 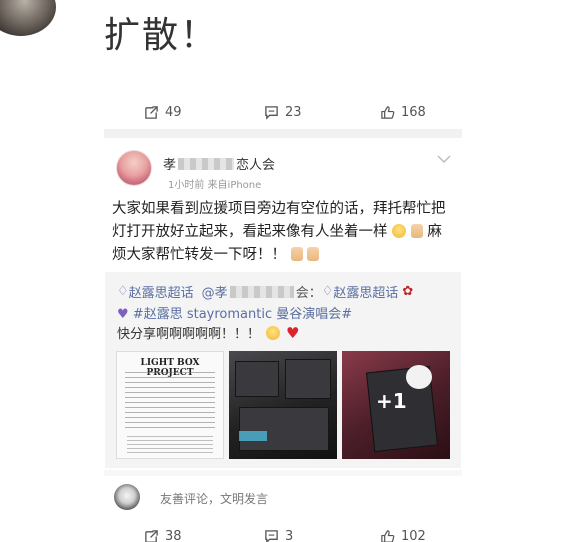 What do you see at coordinates (253, 436) in the screenshot?
I see `lightbox-label` at bounding box center [253, 436].